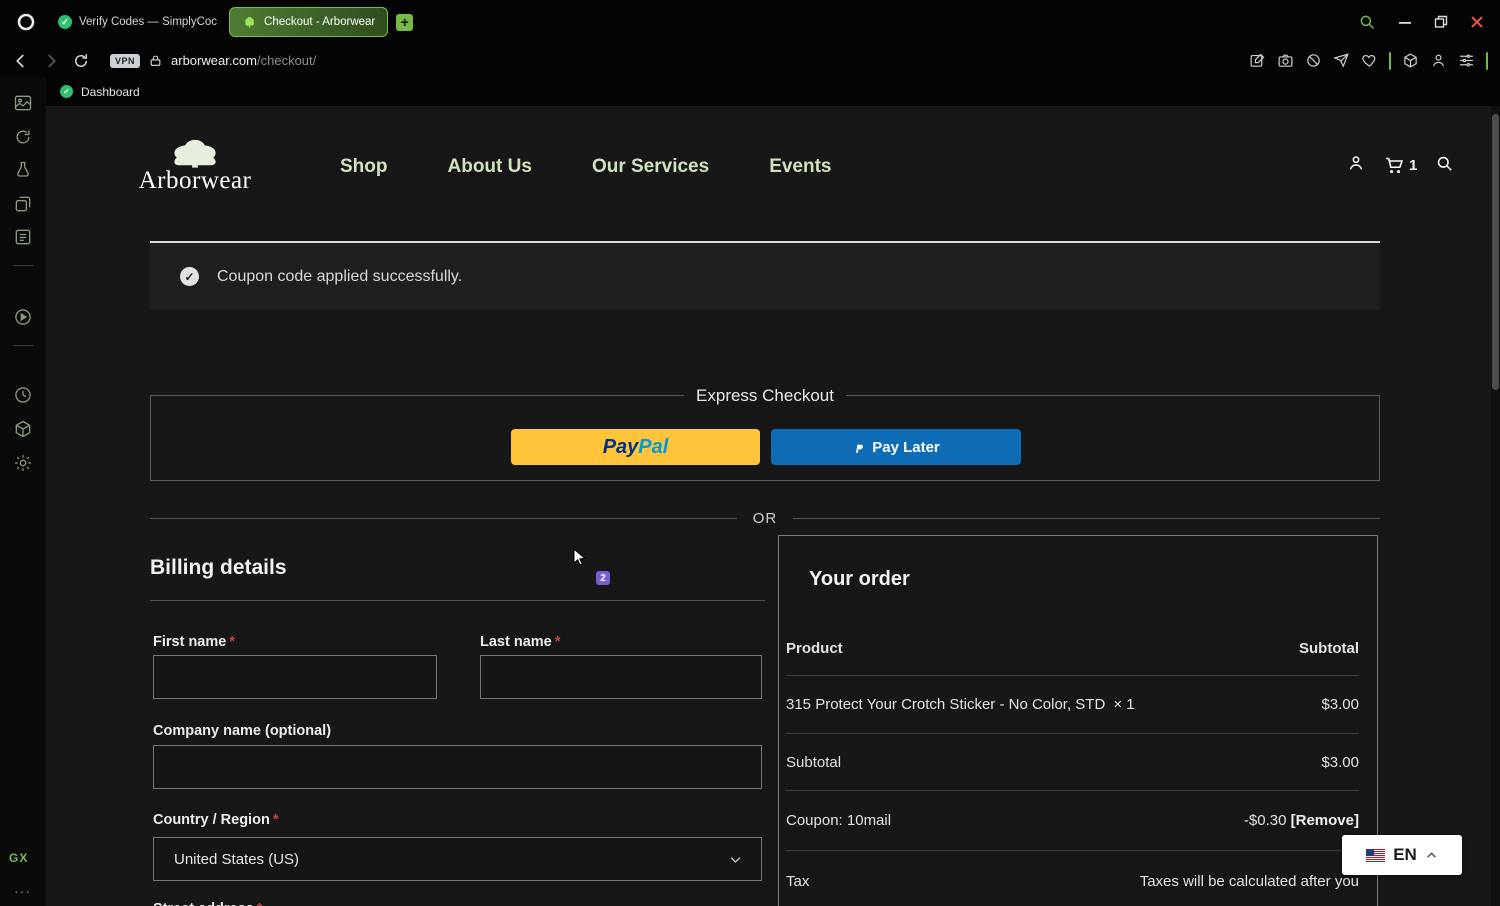  I want to click on tab-search-icon, so click(1367, 22).